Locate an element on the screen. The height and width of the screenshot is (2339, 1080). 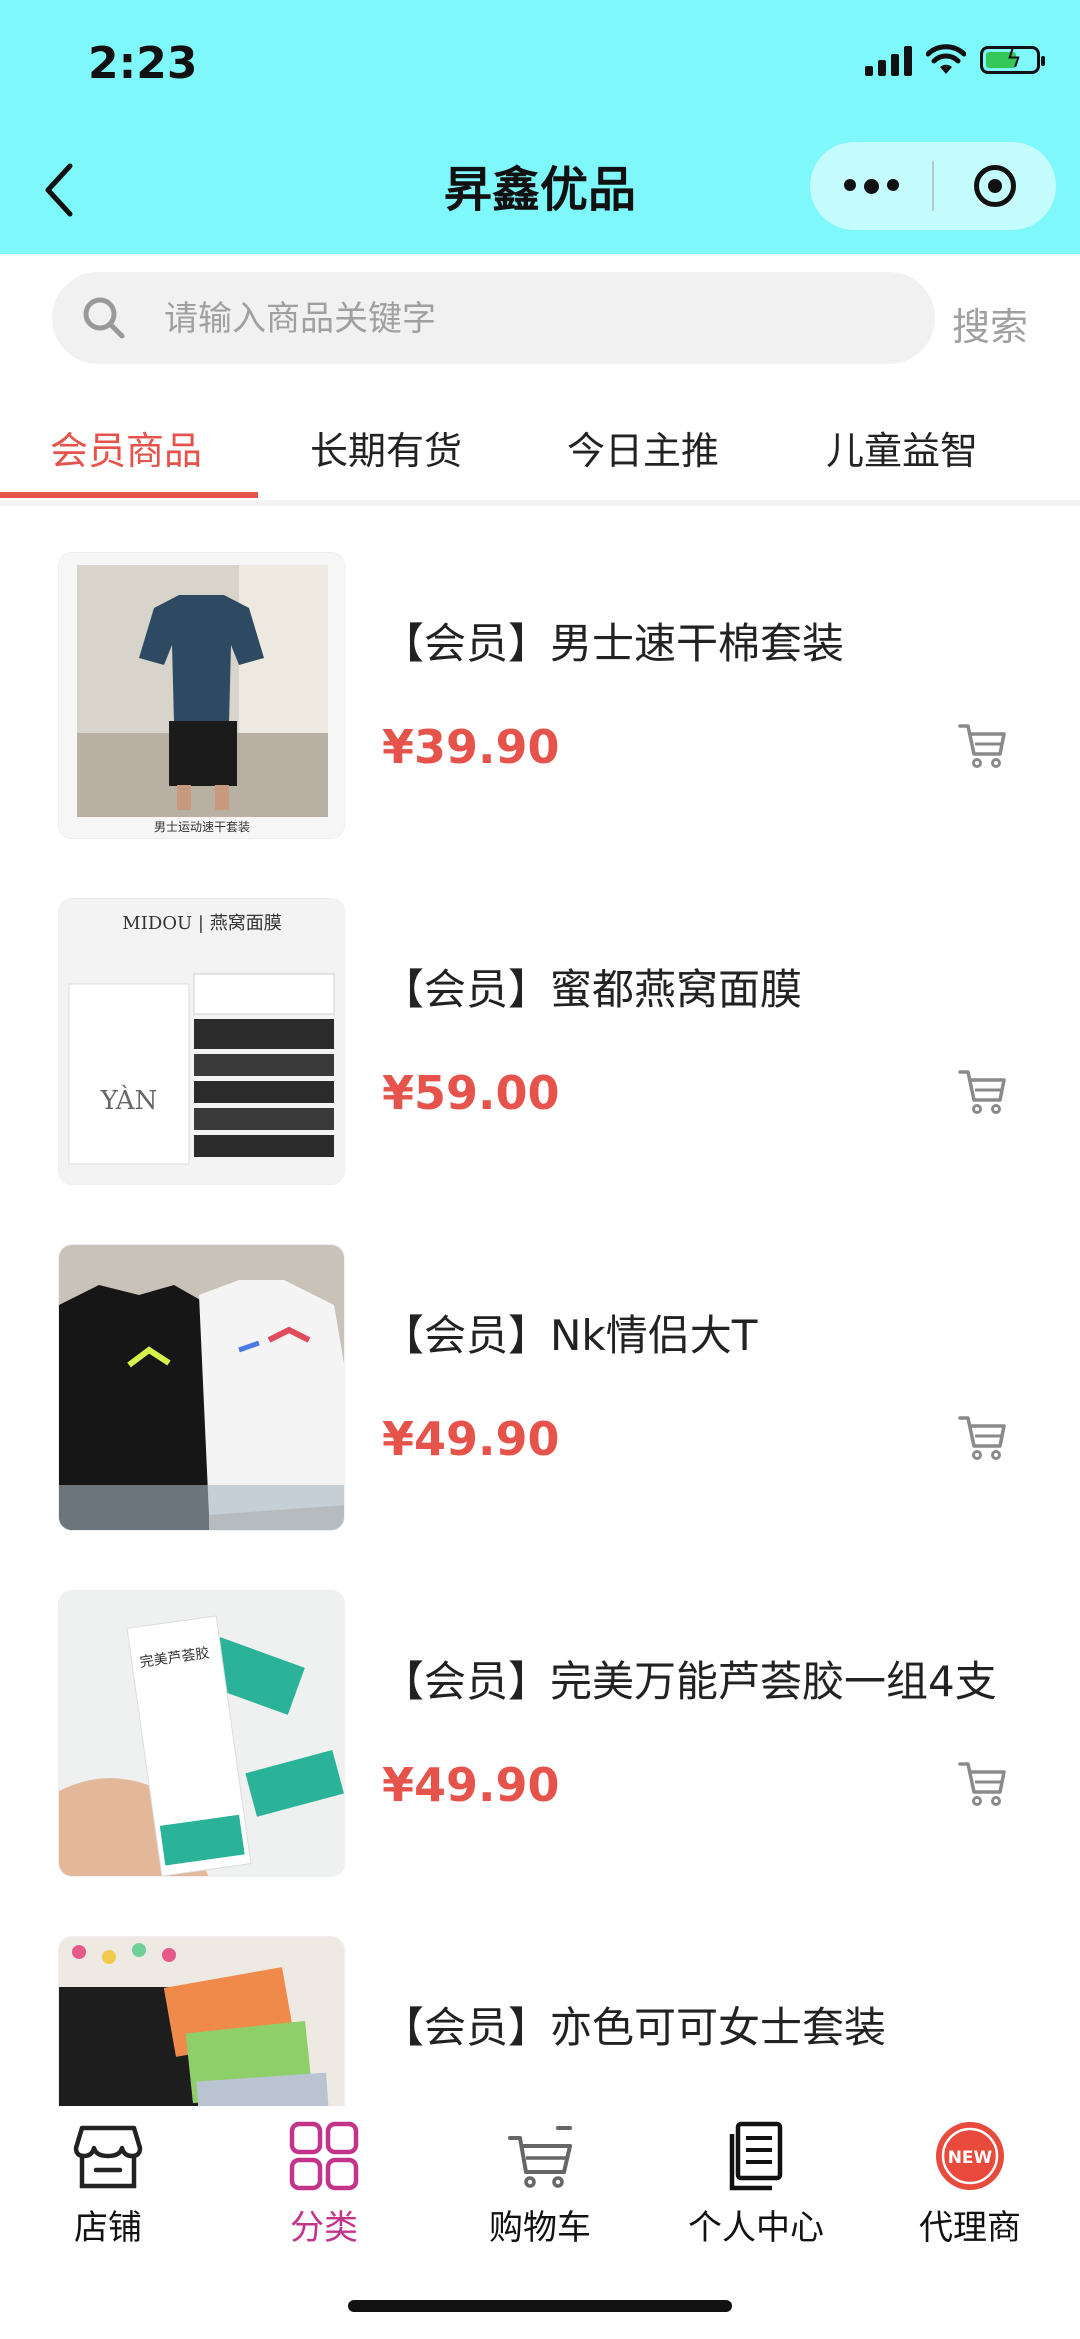
list-item: MIDOU | 燕窝面膜 YÀN 【会员】蜜都燕窝面膜 ¥59.00 is located at coordinates (540, 1048).